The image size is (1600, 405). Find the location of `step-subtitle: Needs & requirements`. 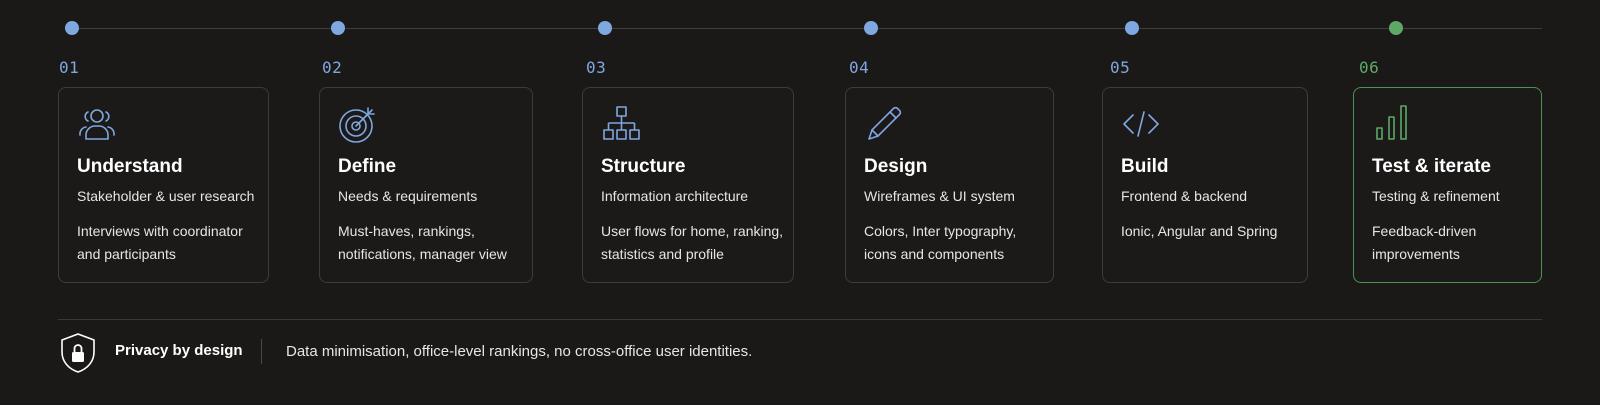

step-subtitle: Needs & requirements is located at coordinates (408, 196).